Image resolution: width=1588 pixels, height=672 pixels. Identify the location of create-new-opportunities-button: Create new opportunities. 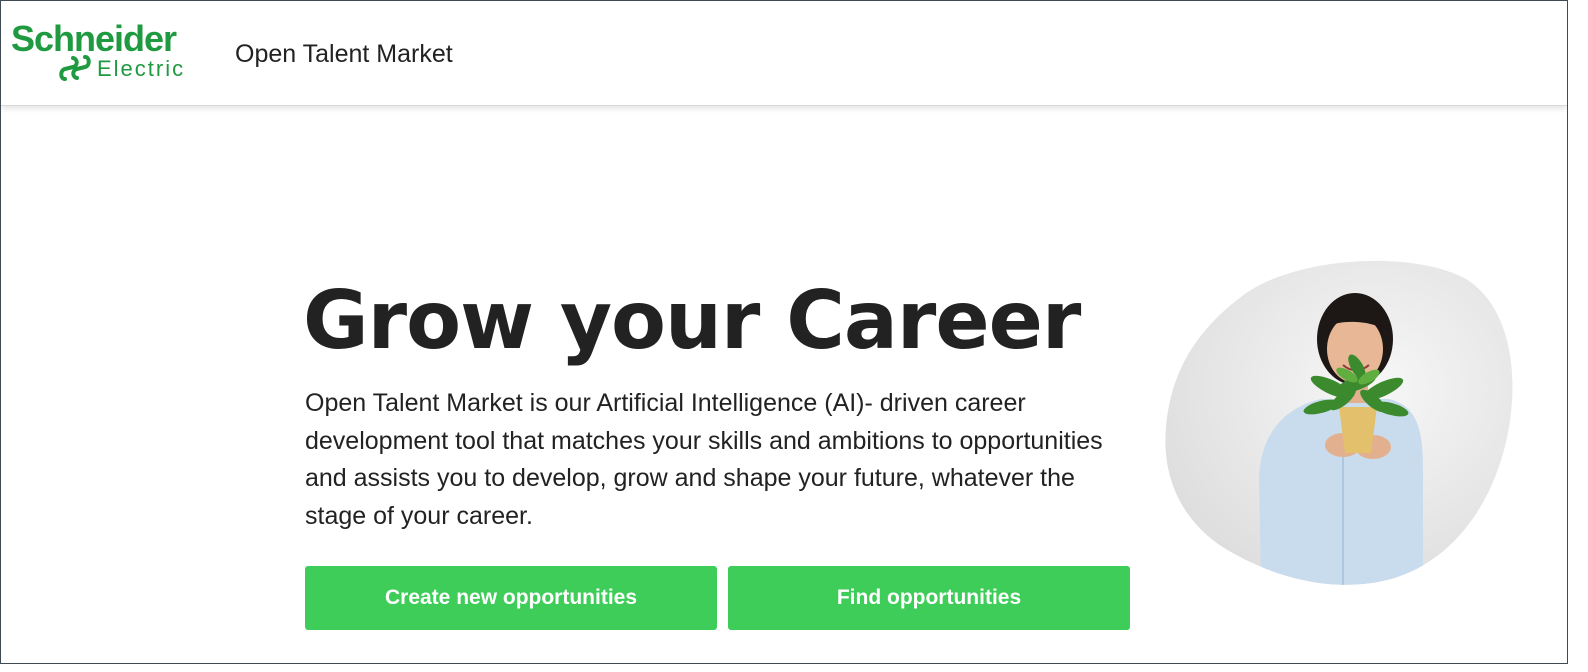
(511, 598).